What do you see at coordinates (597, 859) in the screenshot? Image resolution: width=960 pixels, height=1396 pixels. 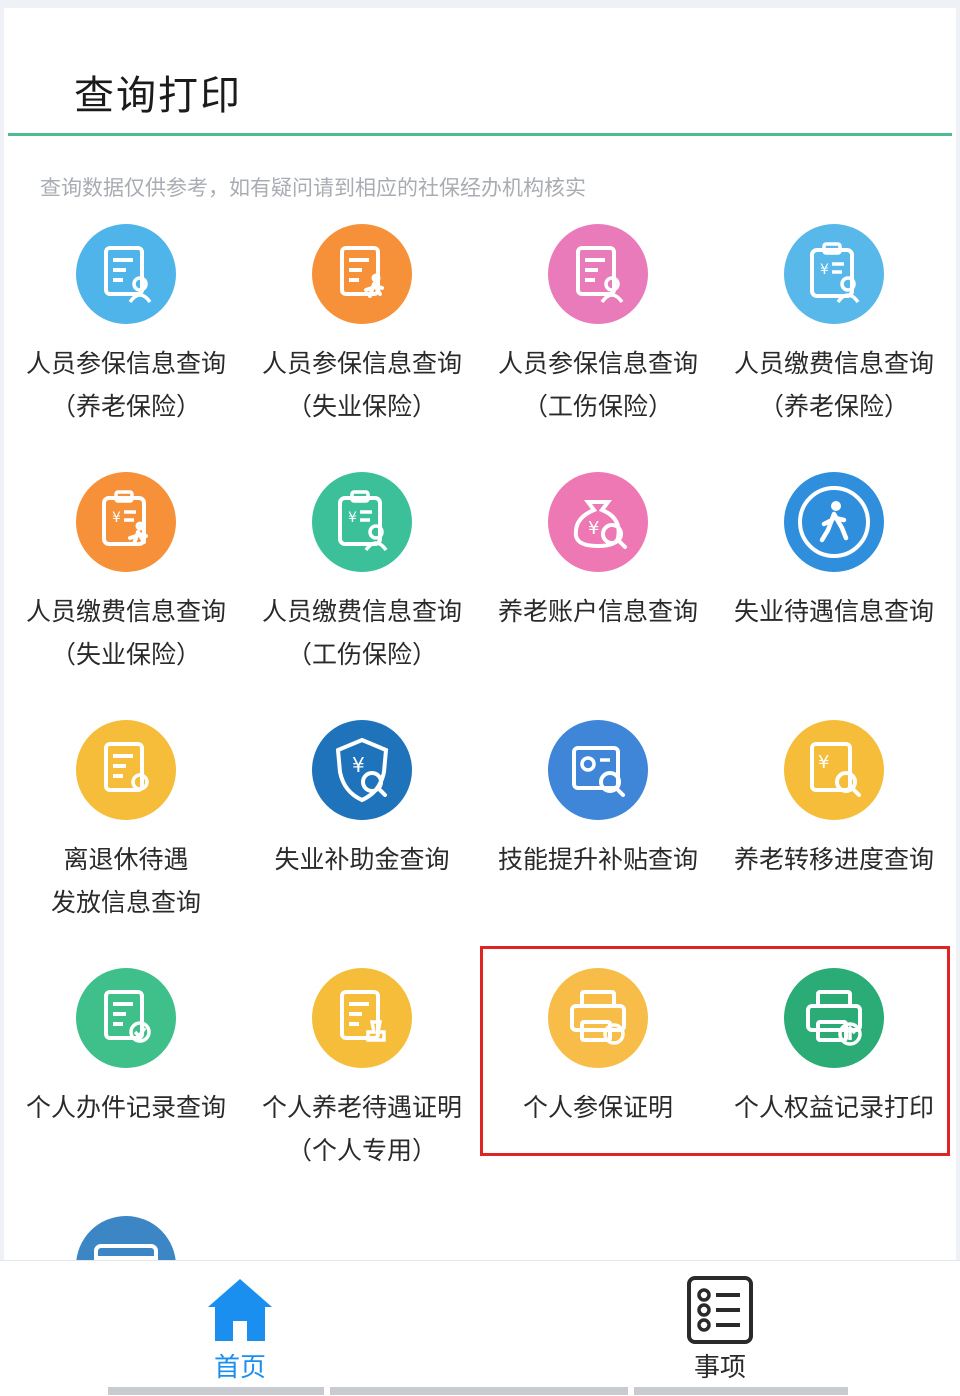 I see `tile-label: 技能提升补贴查询` at bounding box center [597, 859].